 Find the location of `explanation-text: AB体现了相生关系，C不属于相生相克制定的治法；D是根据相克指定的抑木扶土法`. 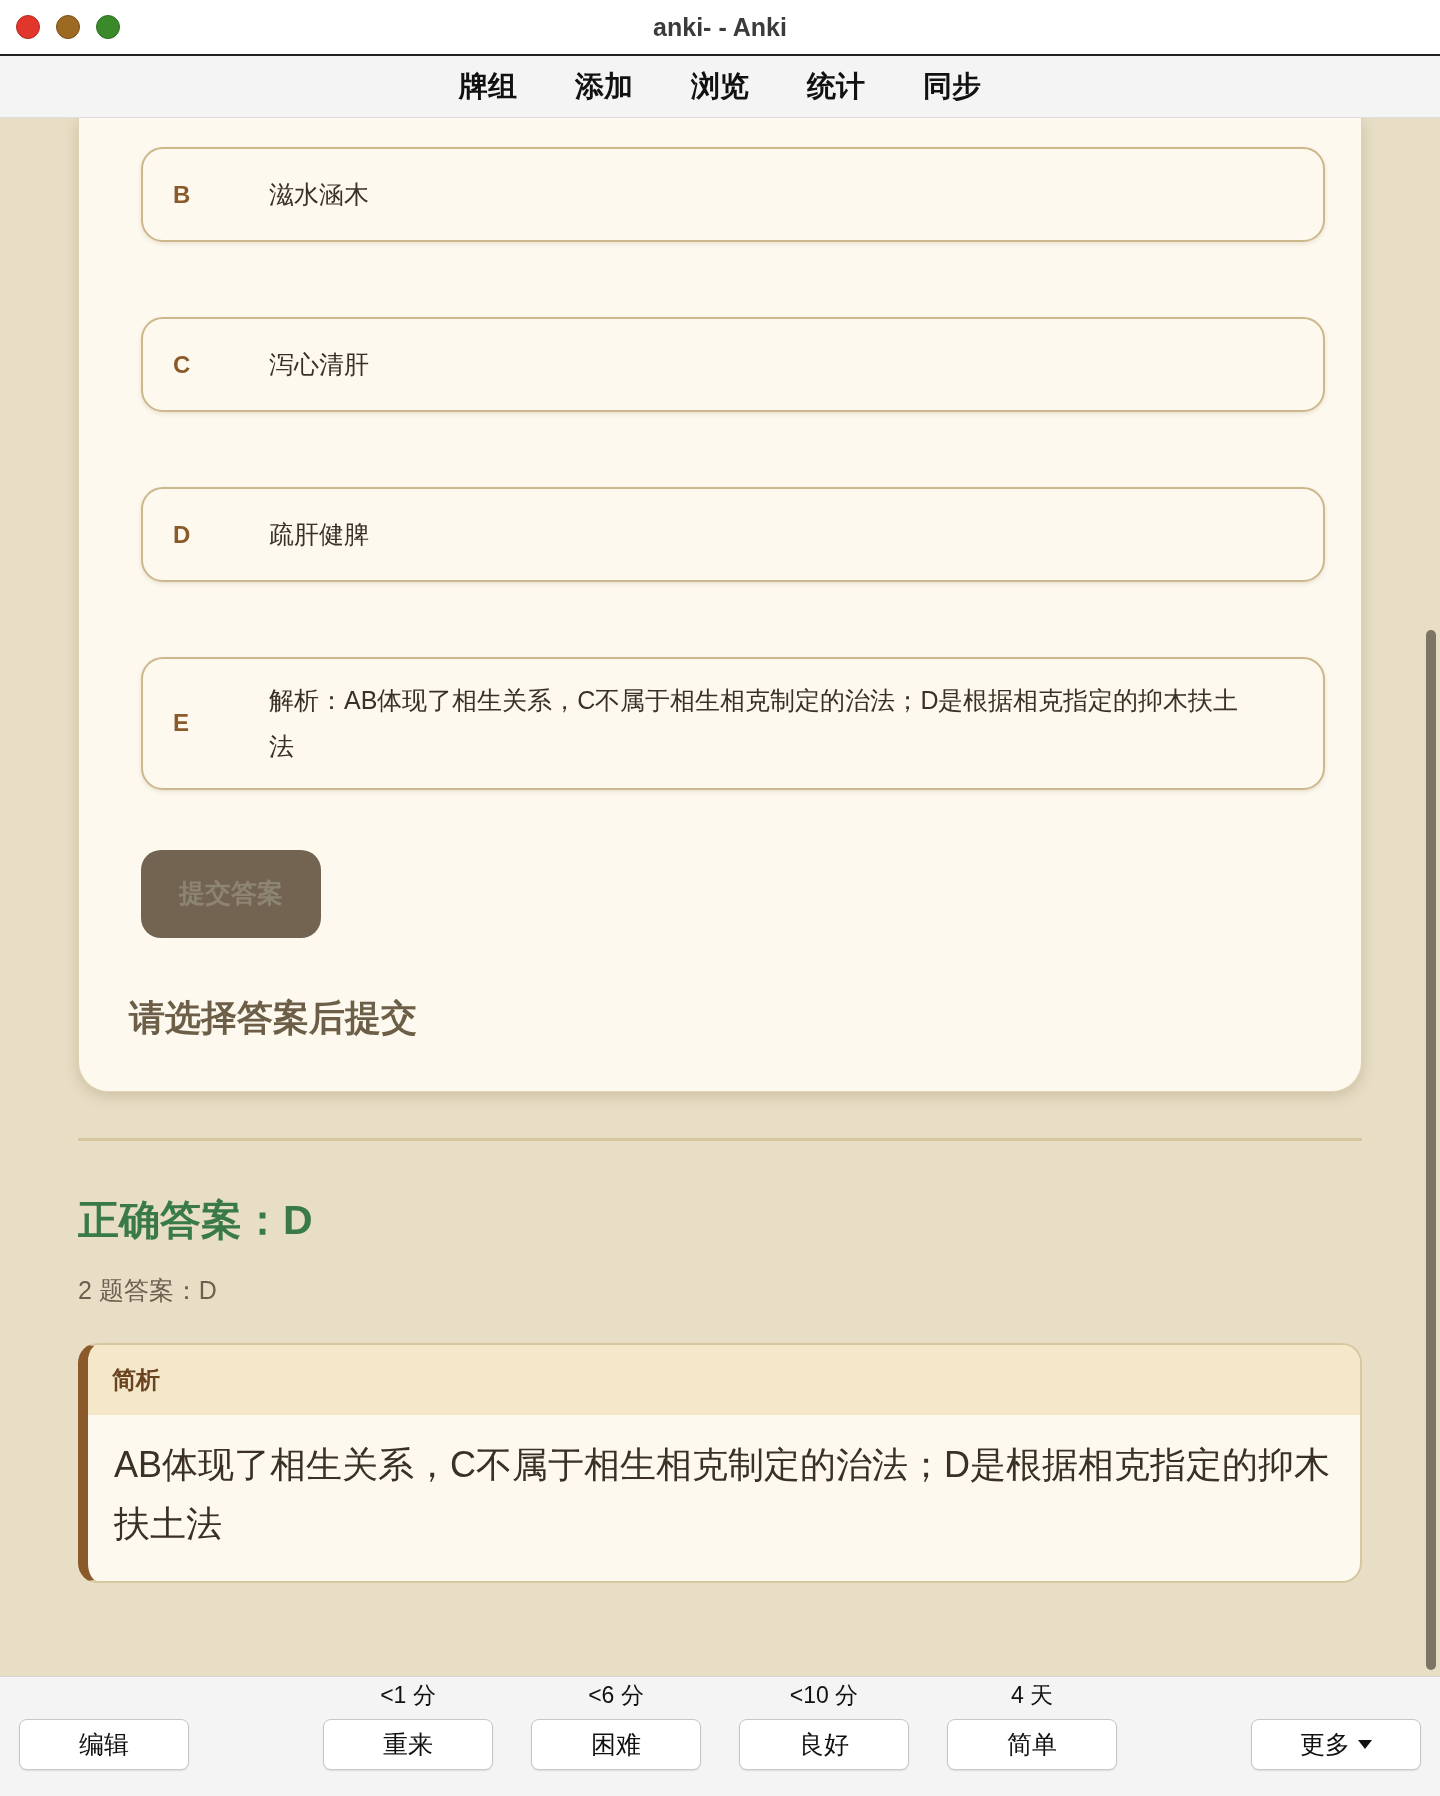

explanation-text: AB体现了相生关系，C不属于相生相克制定的治法；D是根据相克指定的抑木扶土法 is located at coordinates (722, 1494).